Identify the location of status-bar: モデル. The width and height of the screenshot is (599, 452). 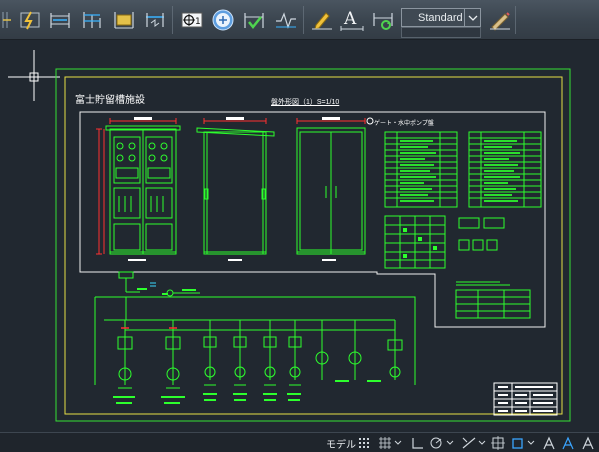
(299, 442).